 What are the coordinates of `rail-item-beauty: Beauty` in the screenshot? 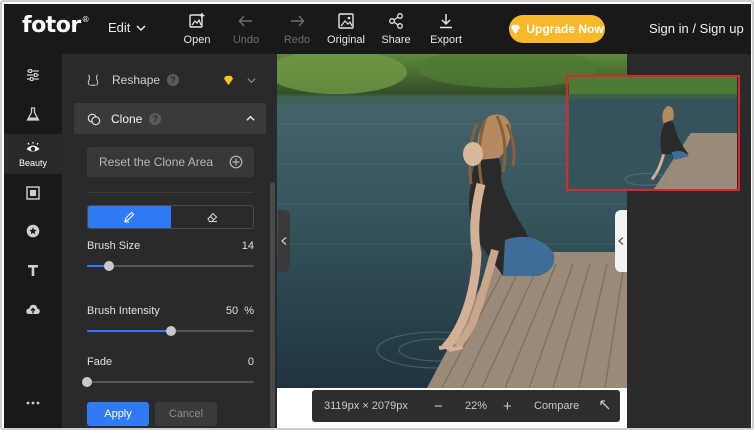 It's located at (33, 154).